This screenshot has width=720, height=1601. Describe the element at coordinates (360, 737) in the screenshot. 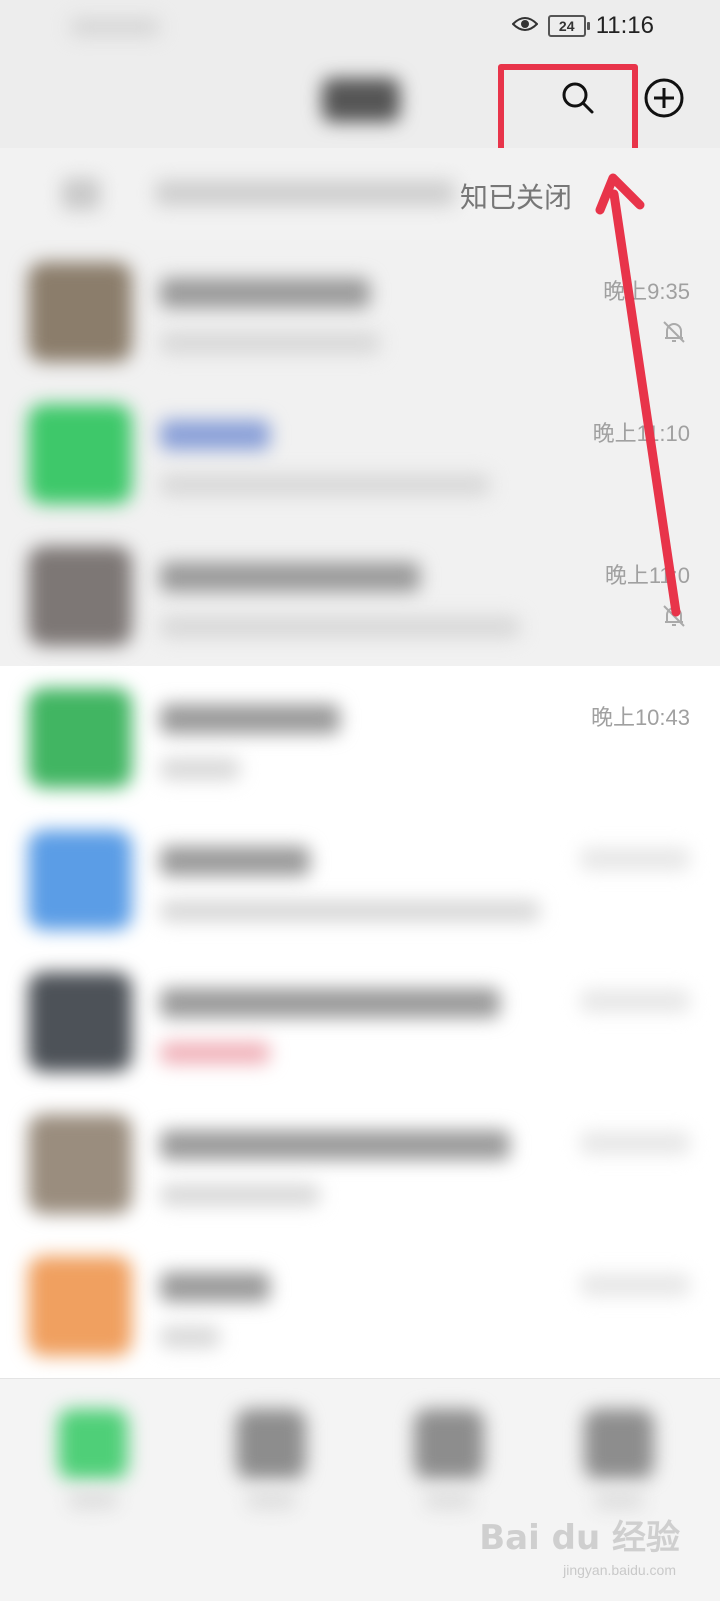

I see `chat-item: 晚上10:43` at that location.